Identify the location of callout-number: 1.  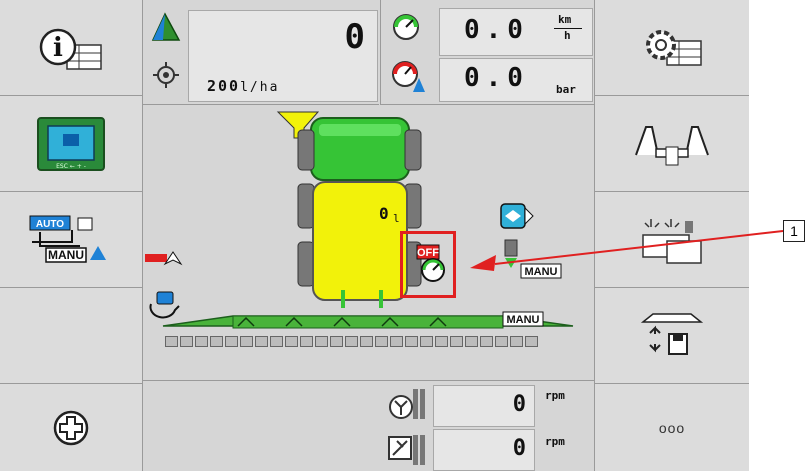
(794, 231).